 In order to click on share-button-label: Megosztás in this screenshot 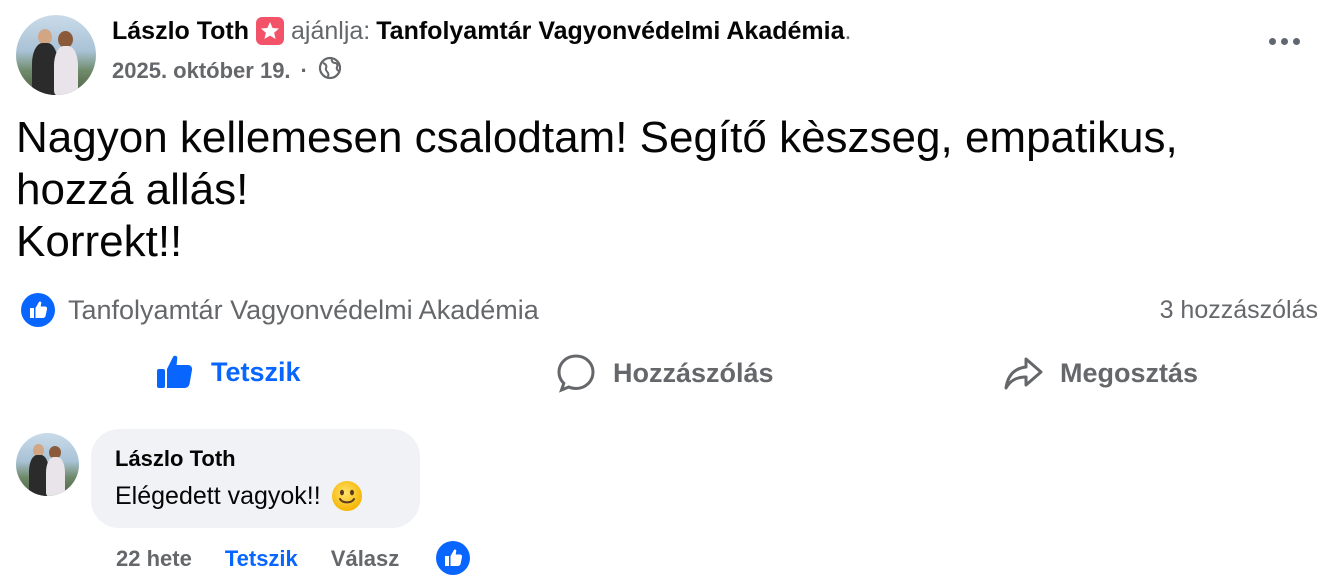, I will do `click(1129, 372)`.